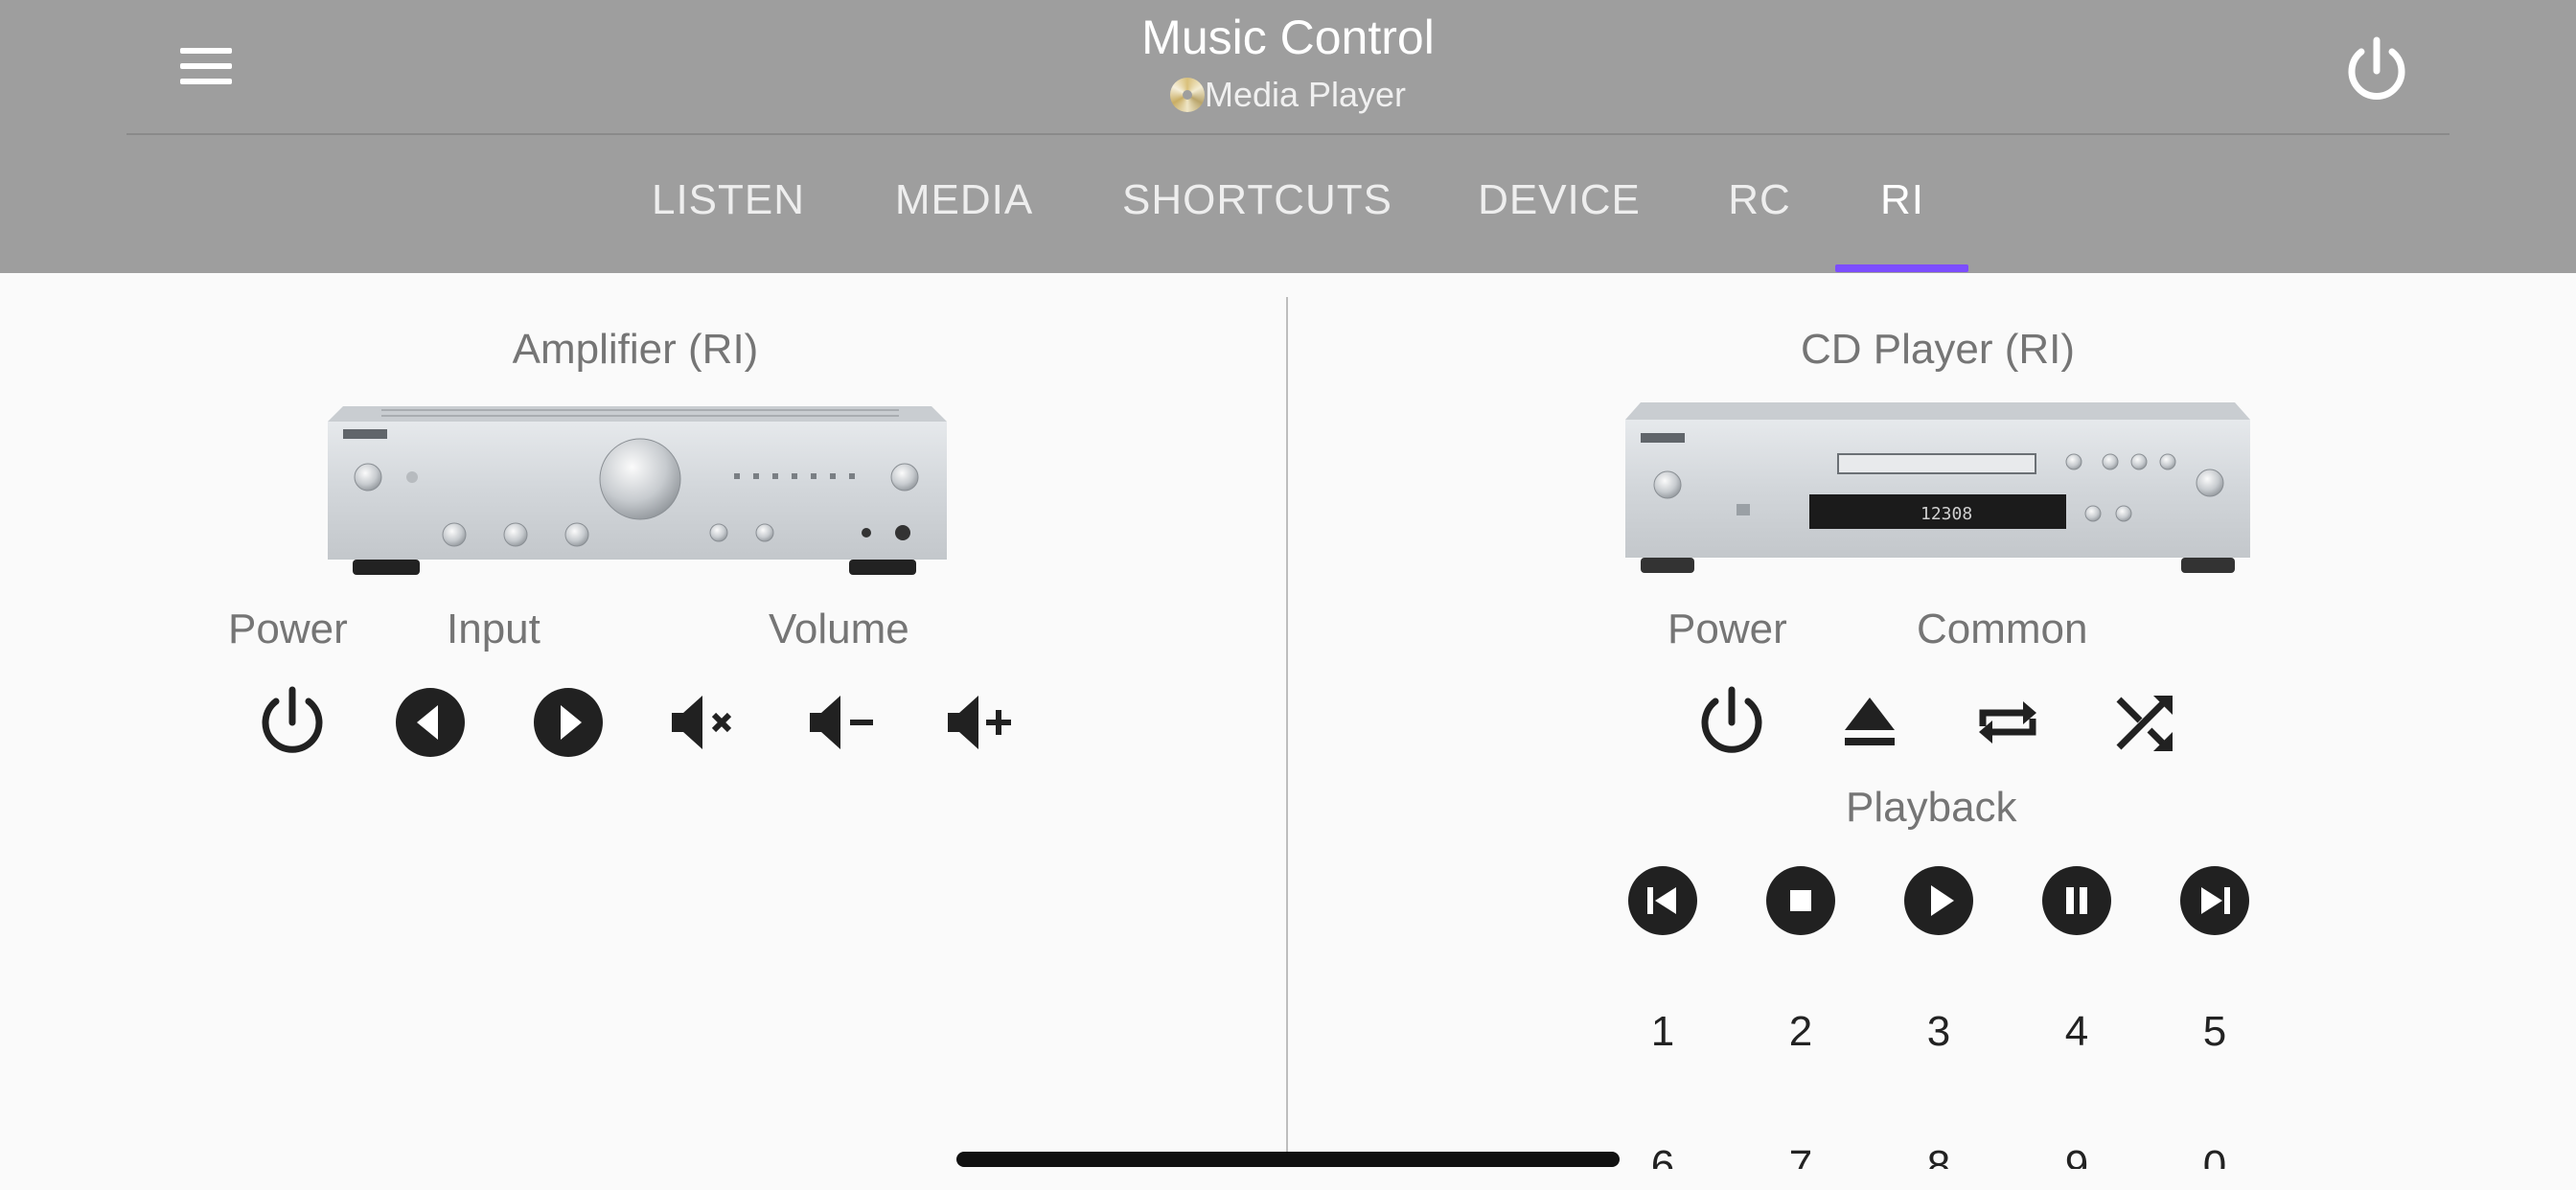 This screenshot has width=2576, height=1190. I want to click on home-indicator, so click(1288, 1160).